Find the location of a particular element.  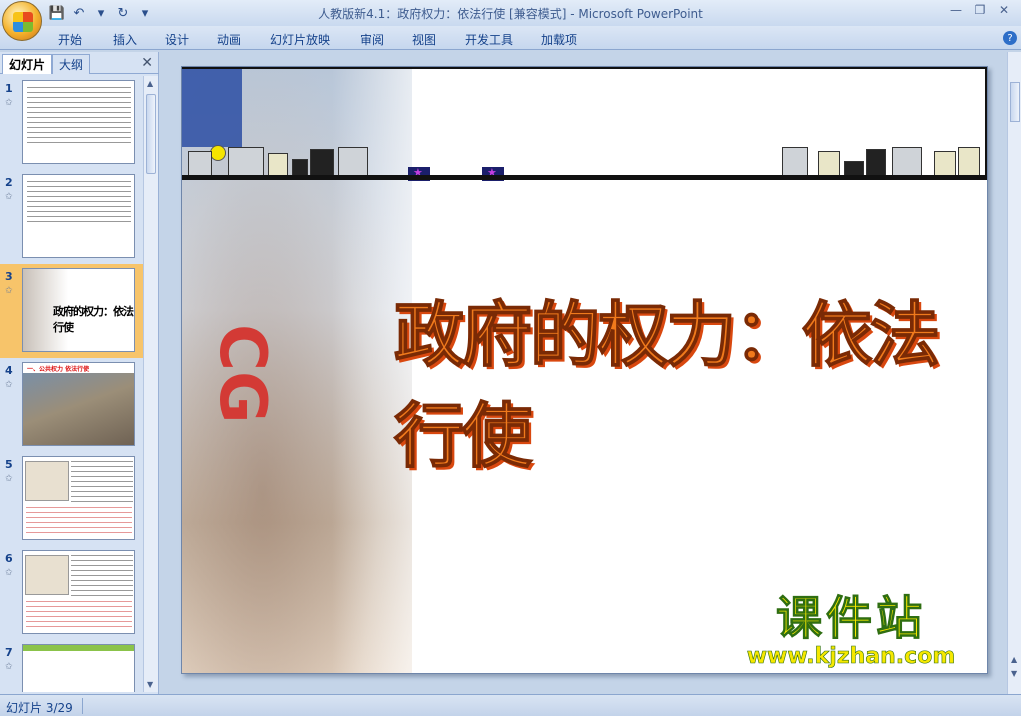

thumbnail-4: 4 ✩ 一、公共权力 依法行使 is located at coordinates (72, 405).